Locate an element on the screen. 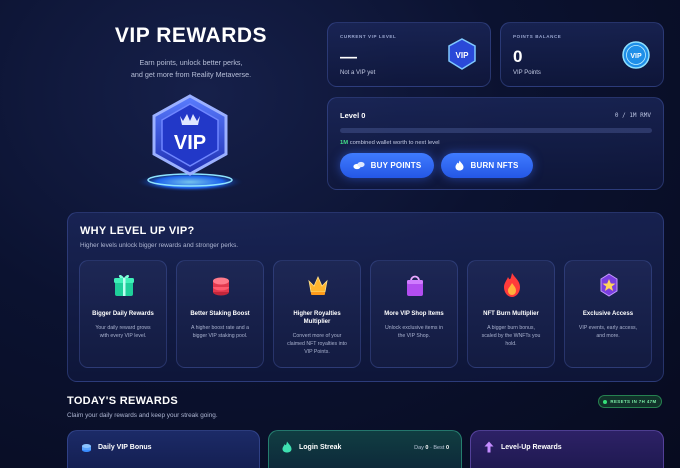 This screenshot has width=680, height=468. perk-title: Exclusive Access is located at coordinates (608, 314).